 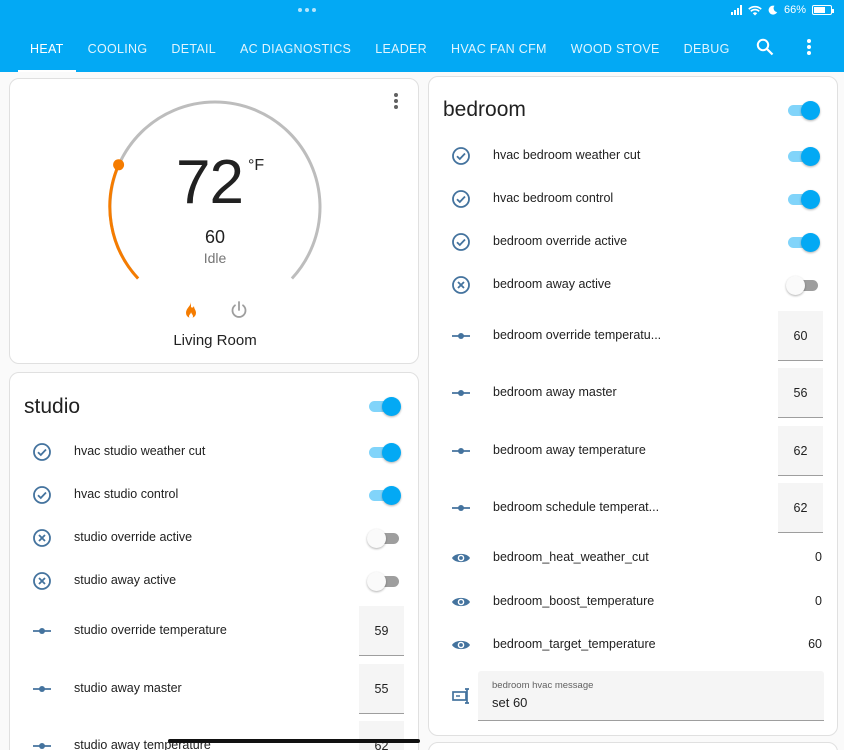 What do you see at coordinates (384, 538) in the screenshot?
I see `studio-override-active-toggle` at bounding box center [384, 538].